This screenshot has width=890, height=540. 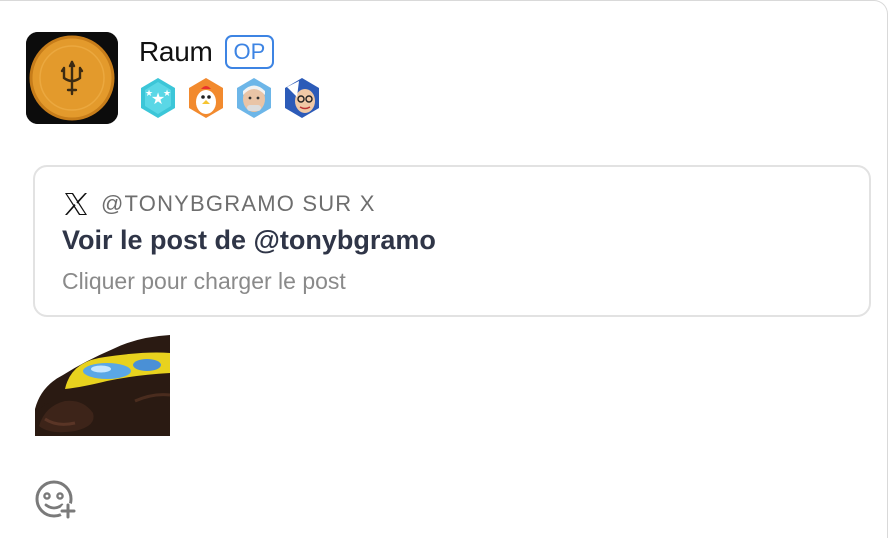 What do you see at coordinates (76, 204) in the screenshot?
I see `x-logo-icon` at bounding box center [76, 204].